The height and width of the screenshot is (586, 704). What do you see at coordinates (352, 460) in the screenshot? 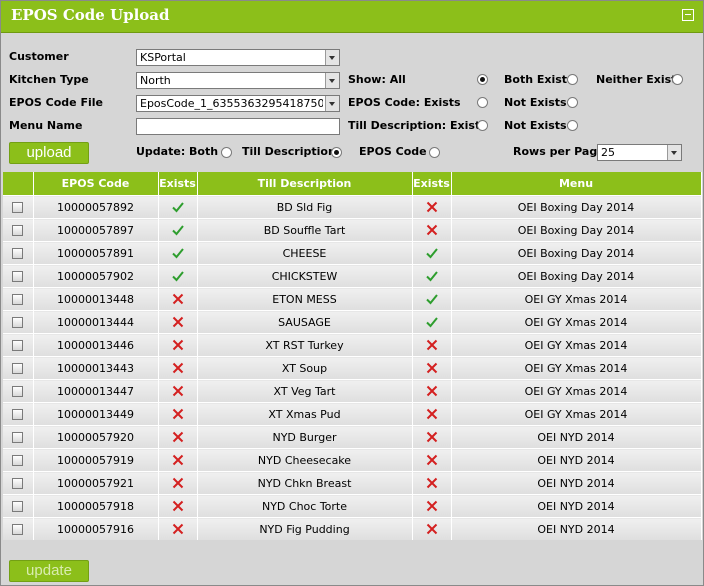
I see `table-row: 10000057919 NYD Cheesecake OEI NYD 2014` at bounding box center [352, 460].